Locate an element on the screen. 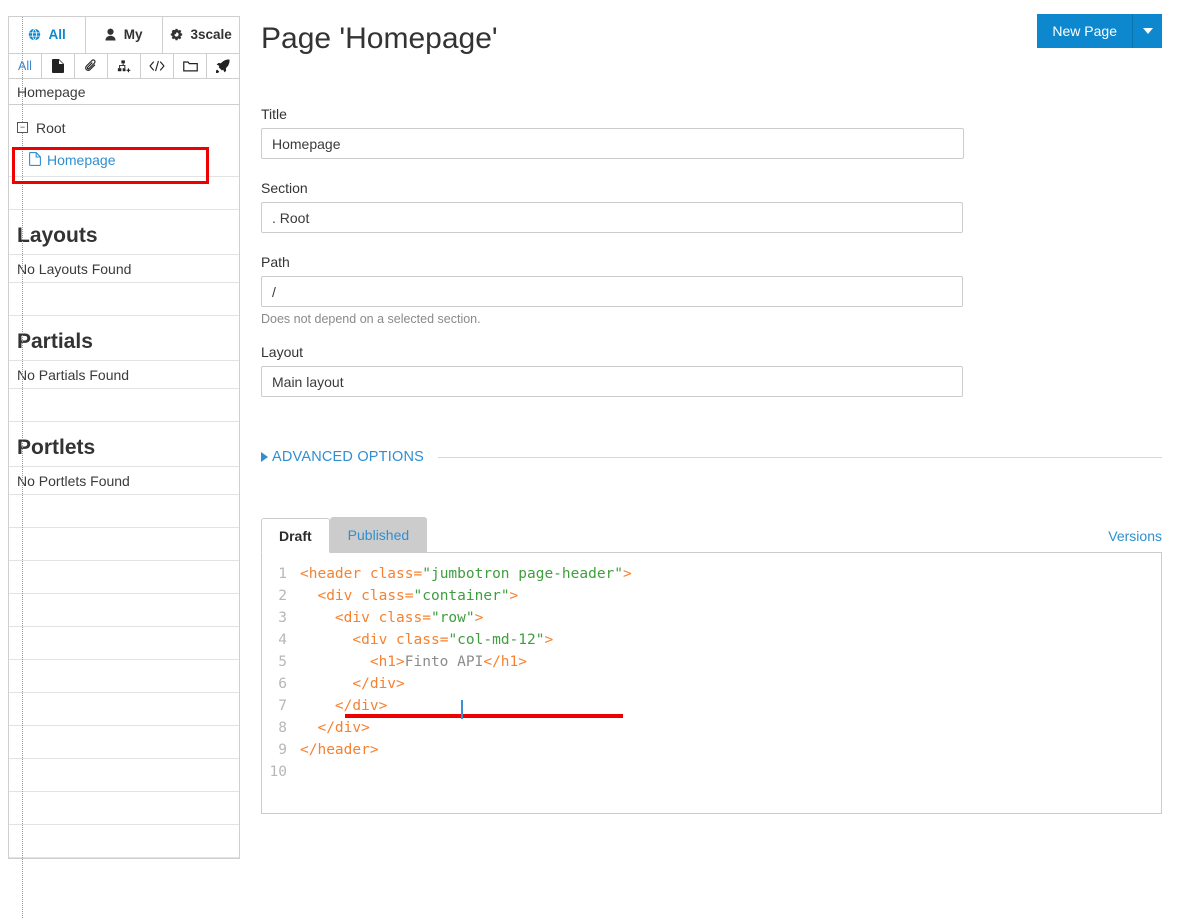 This screenshot has width=1182, height=918. folder-icon is located at coordinates (190, 66).